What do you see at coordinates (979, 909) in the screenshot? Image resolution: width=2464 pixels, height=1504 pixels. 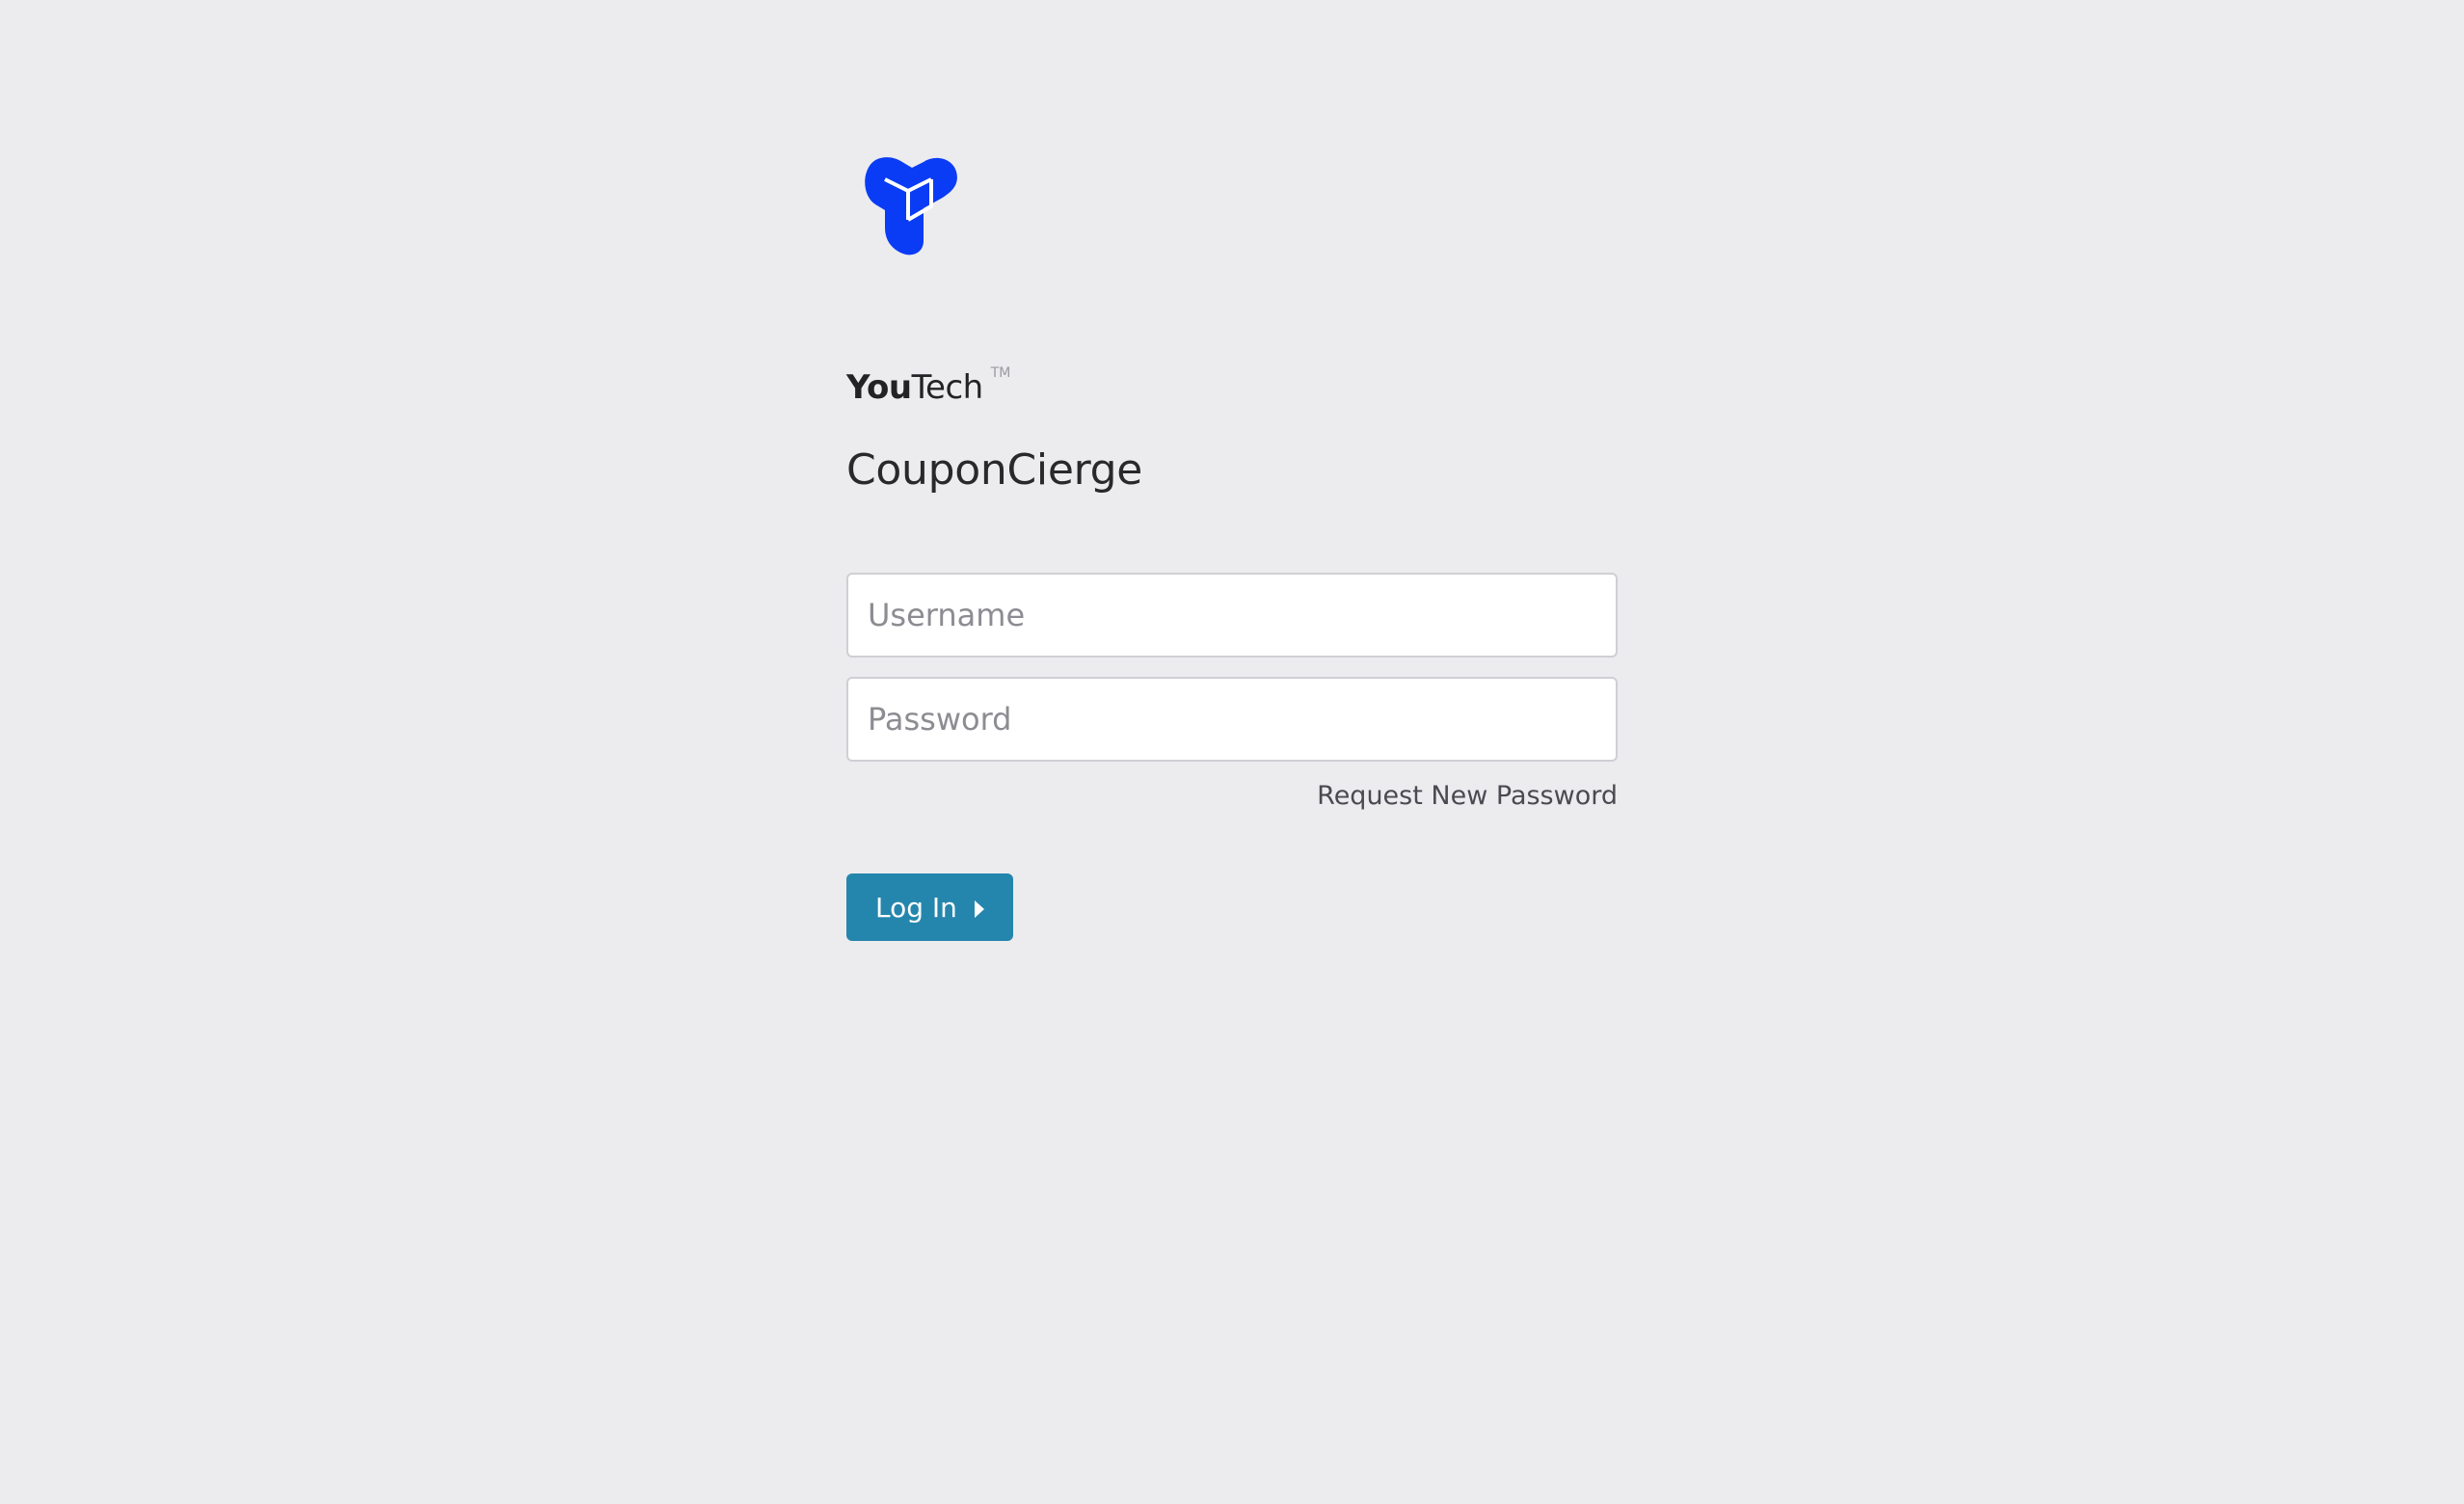 I see `caret-right-icon` at bounding box center [979, 909].